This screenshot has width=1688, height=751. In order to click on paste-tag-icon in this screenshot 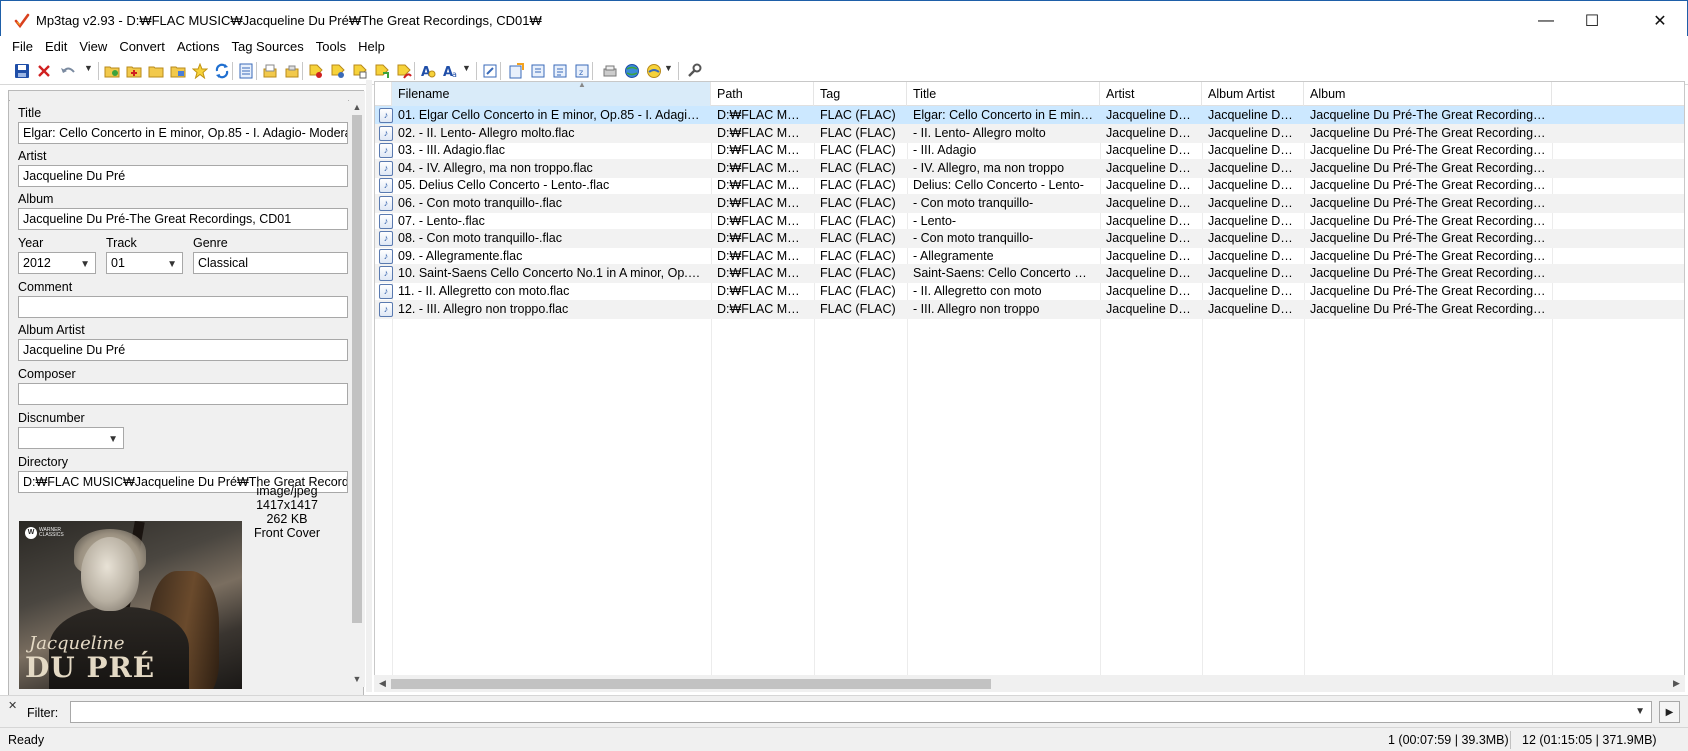, I will do `click(292, 71)`.